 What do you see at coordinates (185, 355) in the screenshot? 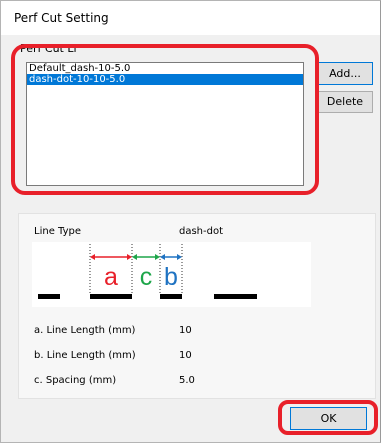
I see `line-length-b-value: 10` at bounding box center [185, 355].